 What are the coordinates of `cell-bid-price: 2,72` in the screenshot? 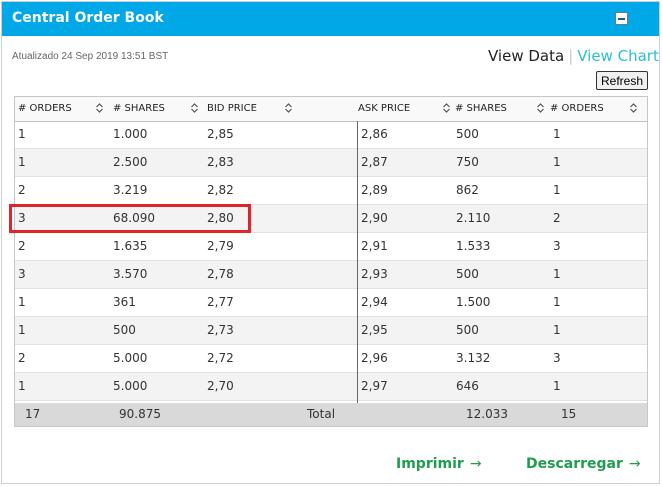 It's located at (220, 358).